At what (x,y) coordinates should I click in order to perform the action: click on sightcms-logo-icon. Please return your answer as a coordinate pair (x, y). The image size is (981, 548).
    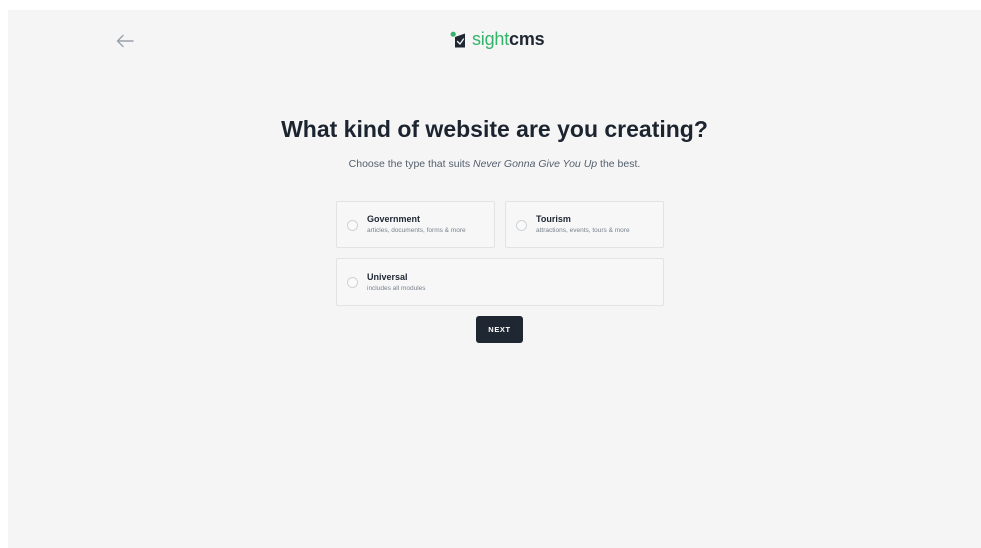
    Looking at the image, I should click on (457, 39).